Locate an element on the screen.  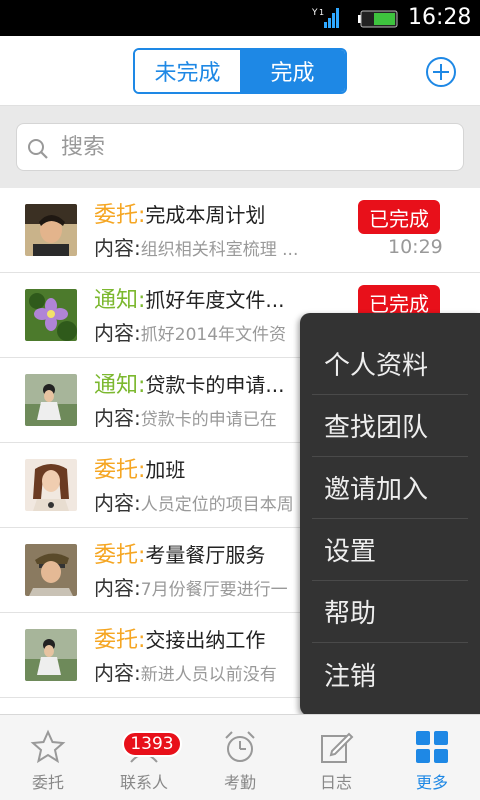
completion-segmented-control: 未完成 完成 is located at coordinates (240, 71).